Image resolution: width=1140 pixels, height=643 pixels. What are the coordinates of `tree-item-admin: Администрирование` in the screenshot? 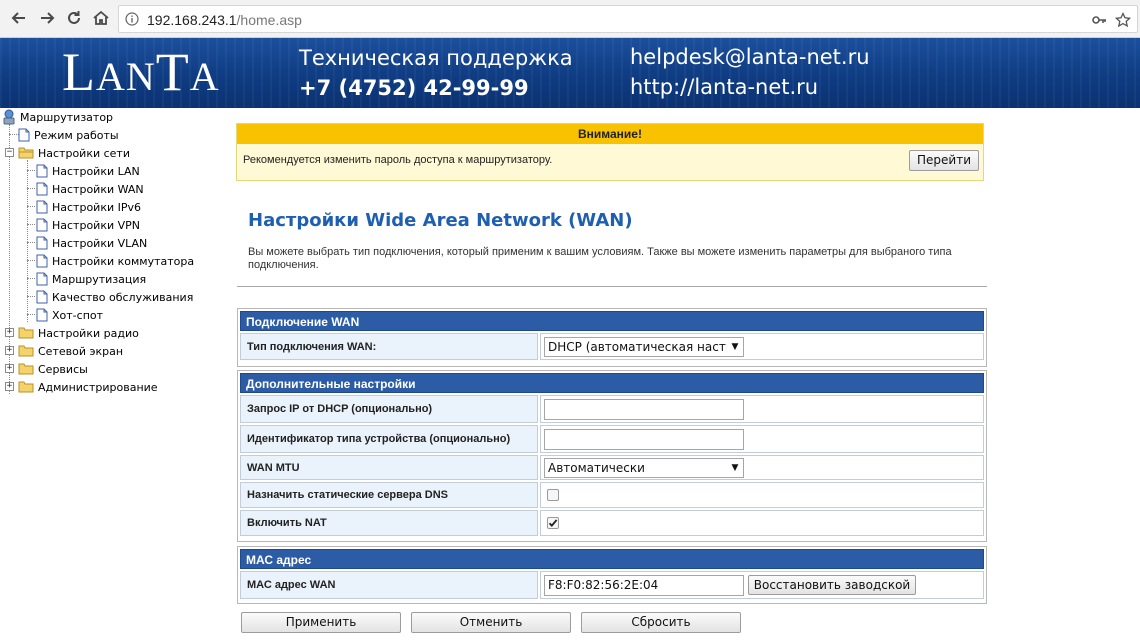 It's located at (88, 387).